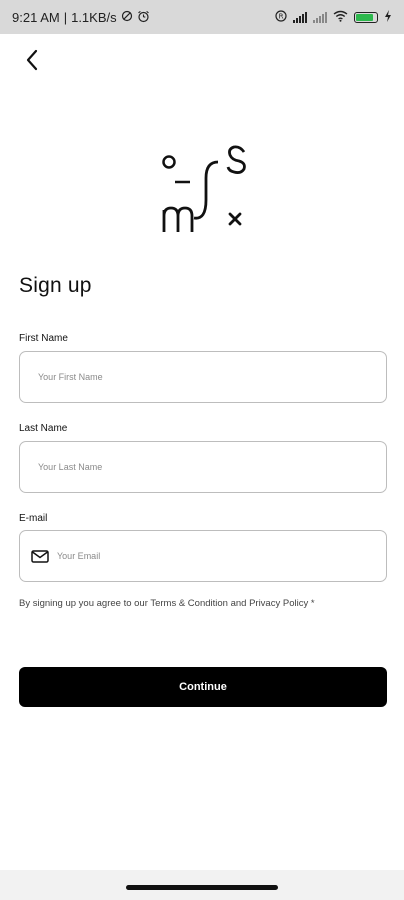  I want to click on charging-icon, so click(388, 17).